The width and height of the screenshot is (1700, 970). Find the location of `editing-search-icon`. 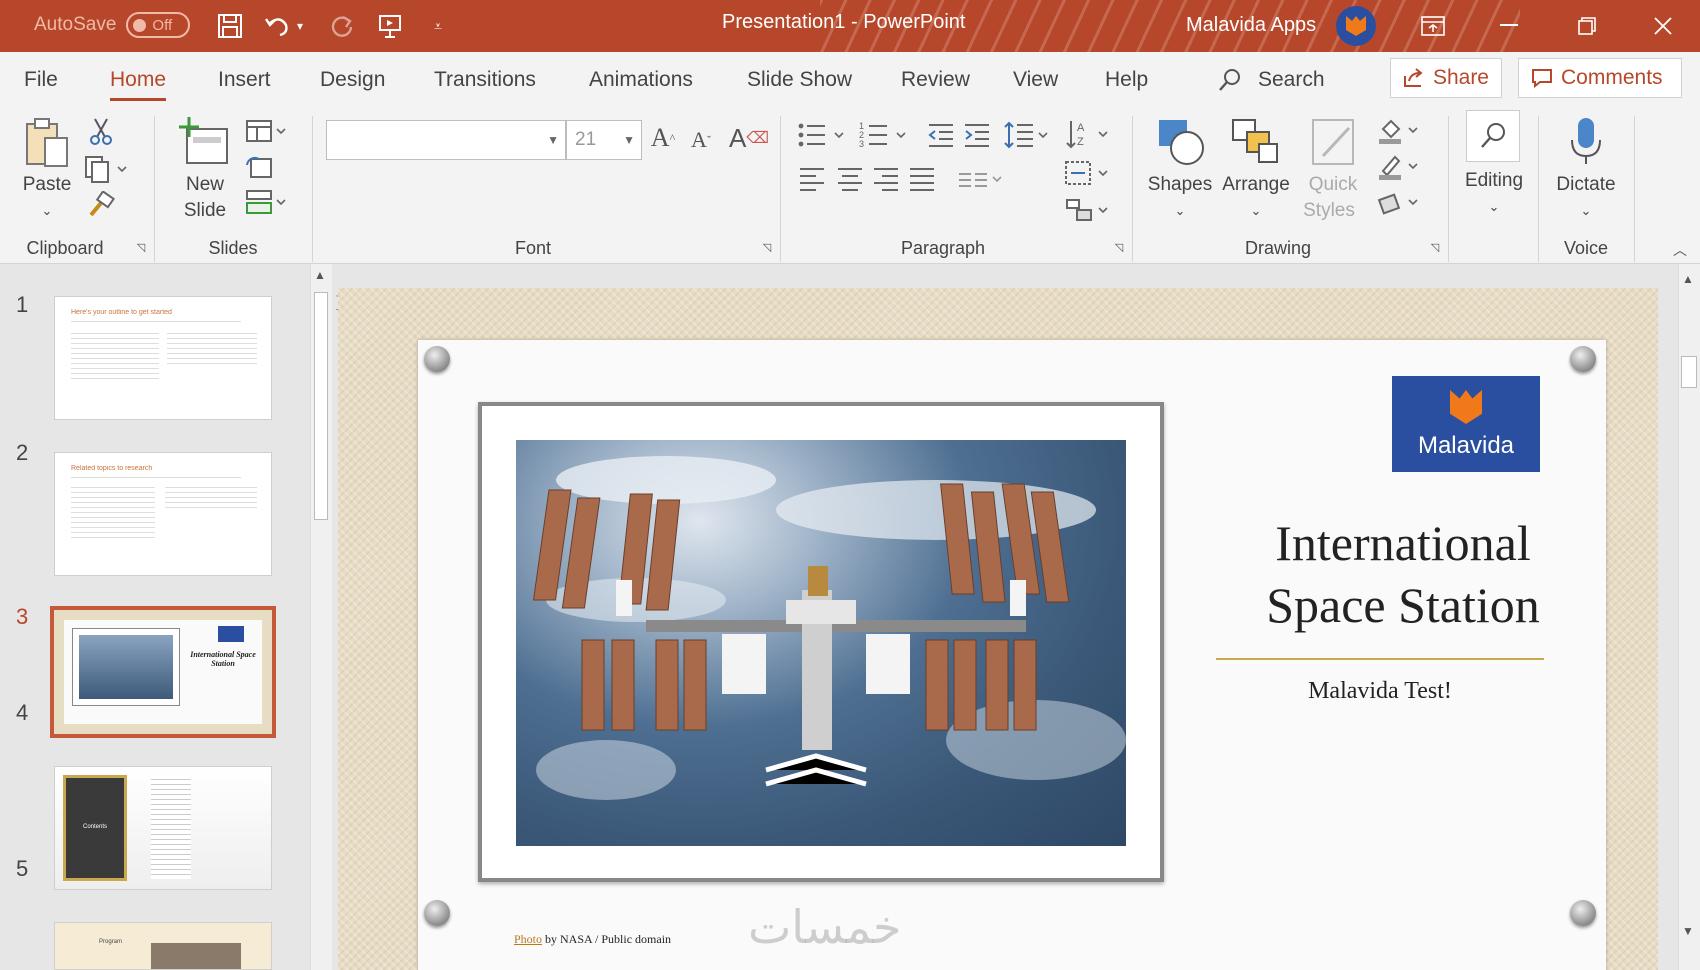

editing-search-icon is located at coordinates (1493, 136).